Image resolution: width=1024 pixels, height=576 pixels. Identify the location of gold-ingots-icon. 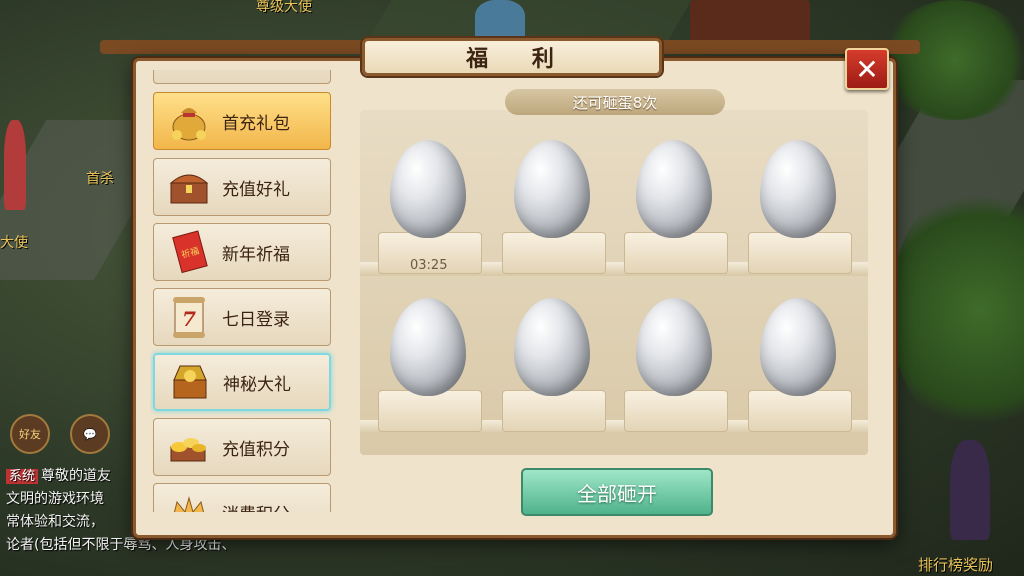
(189, 447).